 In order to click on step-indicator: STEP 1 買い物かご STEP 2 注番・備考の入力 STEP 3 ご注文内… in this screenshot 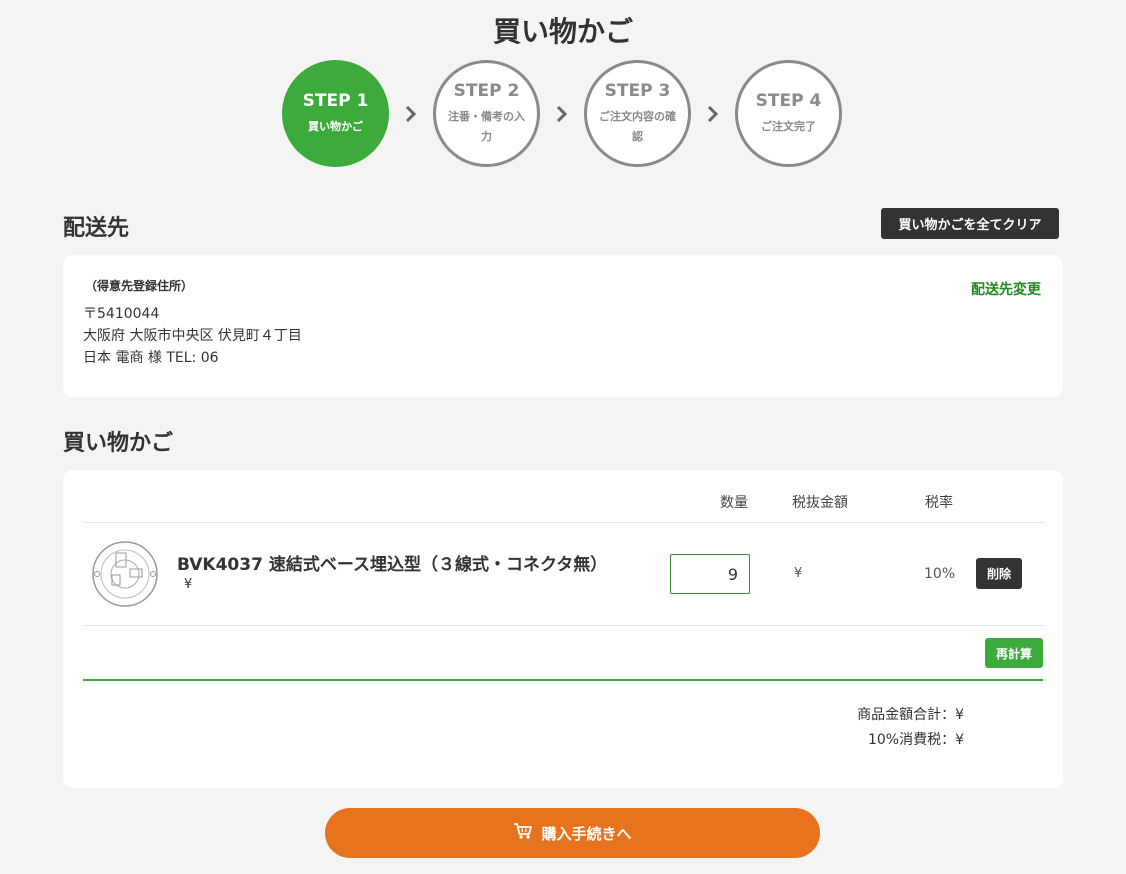, I will do `click(562, 113)`.